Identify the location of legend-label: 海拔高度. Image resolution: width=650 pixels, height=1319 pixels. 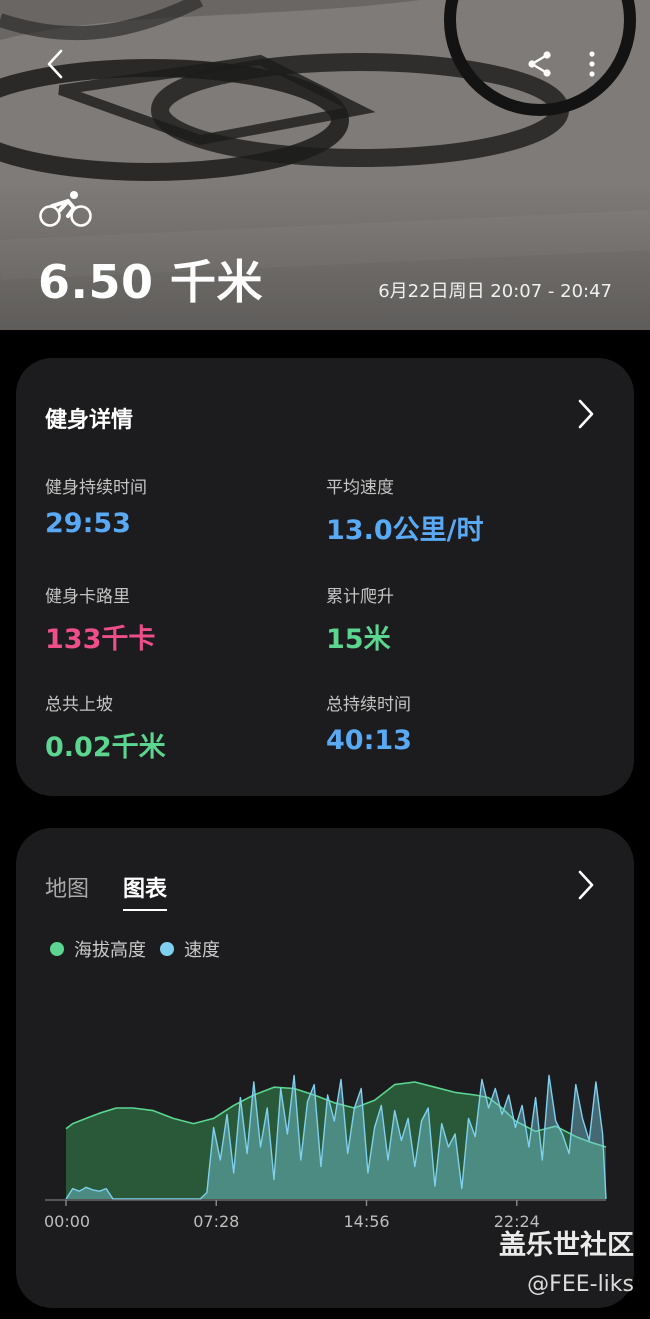
(110, 950).